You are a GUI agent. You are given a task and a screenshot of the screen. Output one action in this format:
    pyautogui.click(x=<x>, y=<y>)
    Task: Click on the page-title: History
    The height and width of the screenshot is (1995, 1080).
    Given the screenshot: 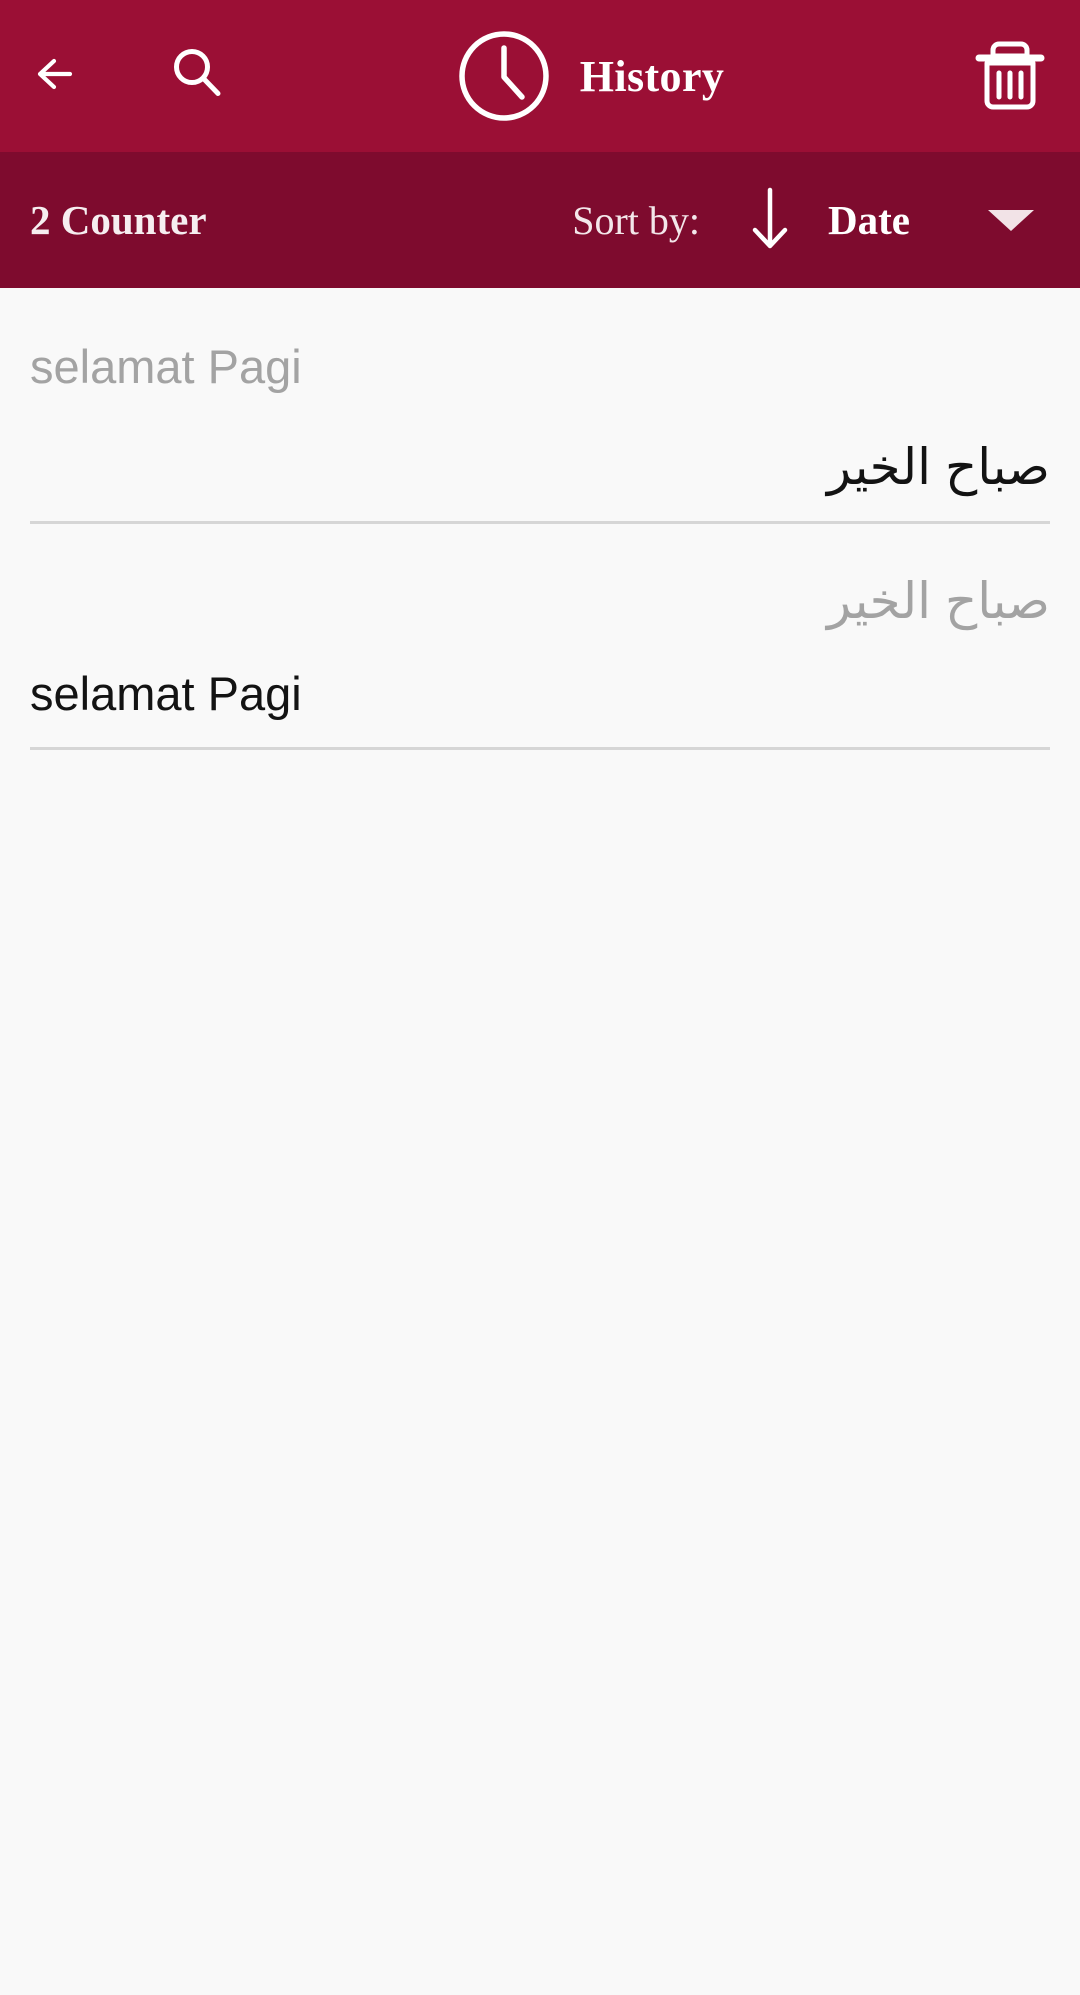 What is the action you would take?
    pyautogui.click(x=652, y=76)
    